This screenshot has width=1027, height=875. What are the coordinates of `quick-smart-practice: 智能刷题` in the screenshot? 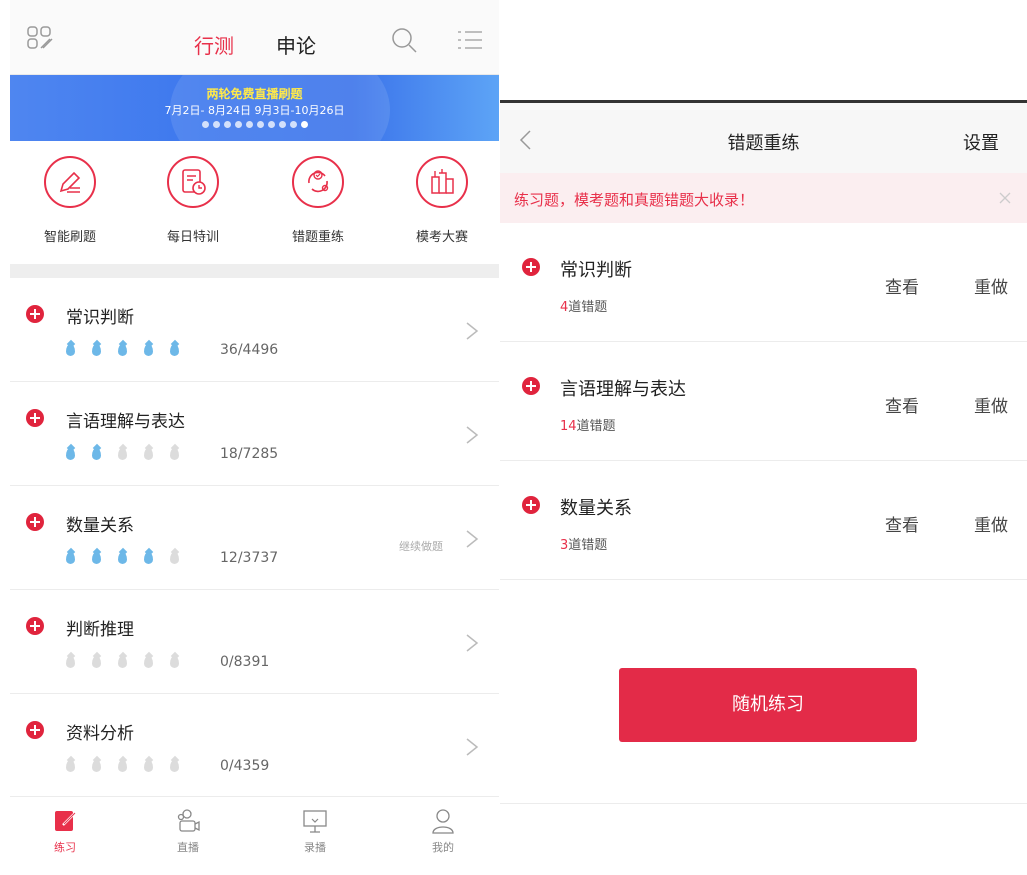 It's located at (70, 200).